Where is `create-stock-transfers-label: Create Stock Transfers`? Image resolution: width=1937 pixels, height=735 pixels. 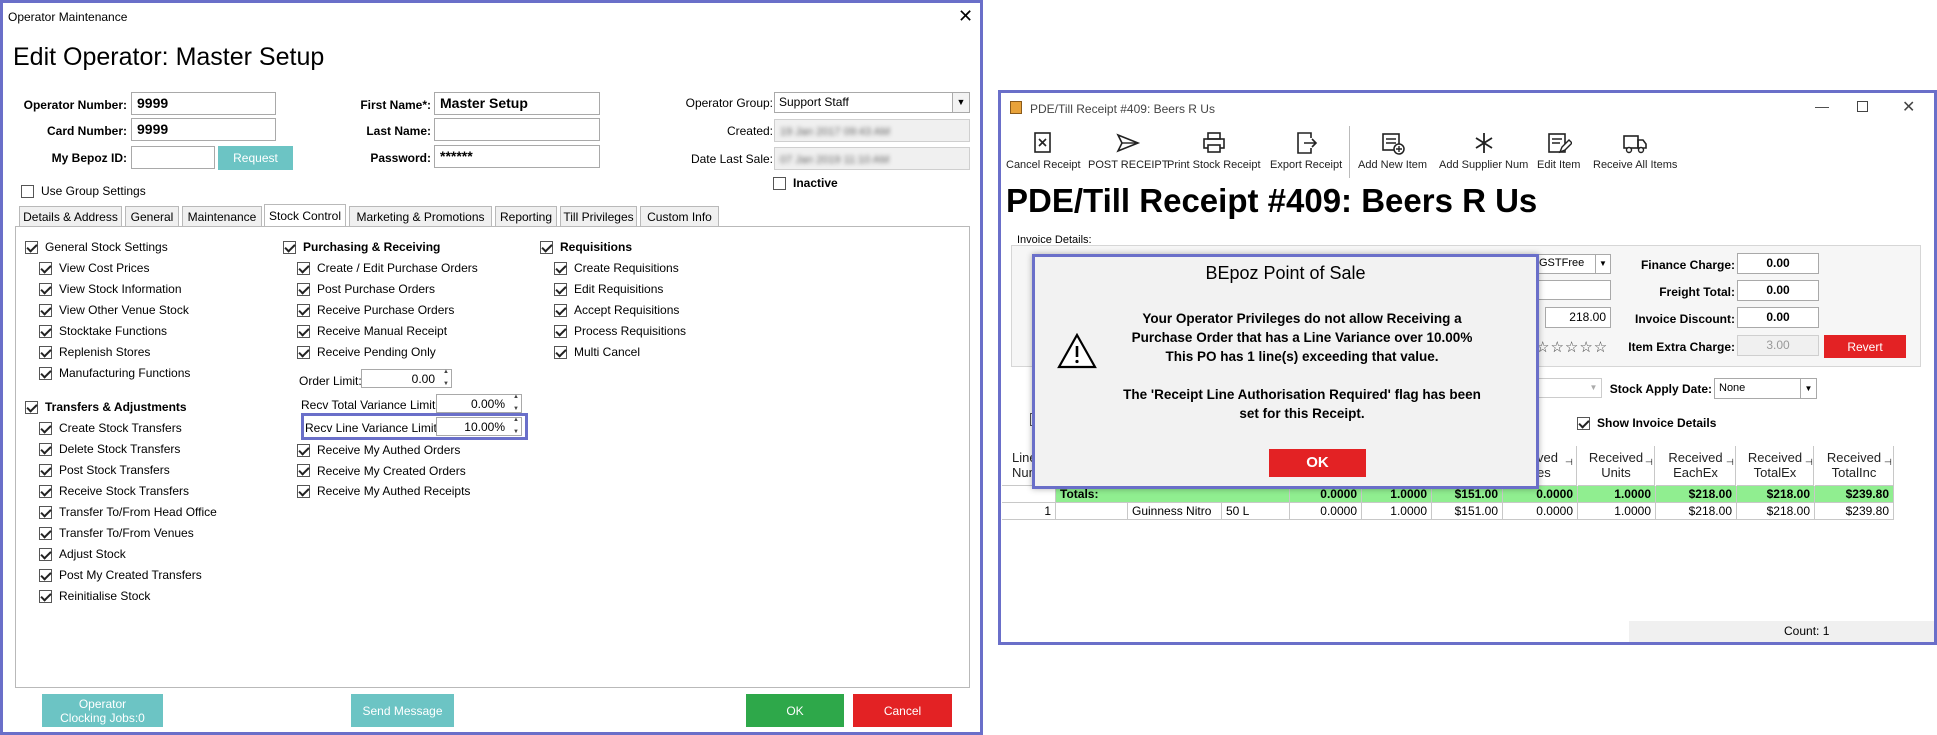 create-stock-transfers-label: Create Stock Transfers is located at coordinates (120, 428).